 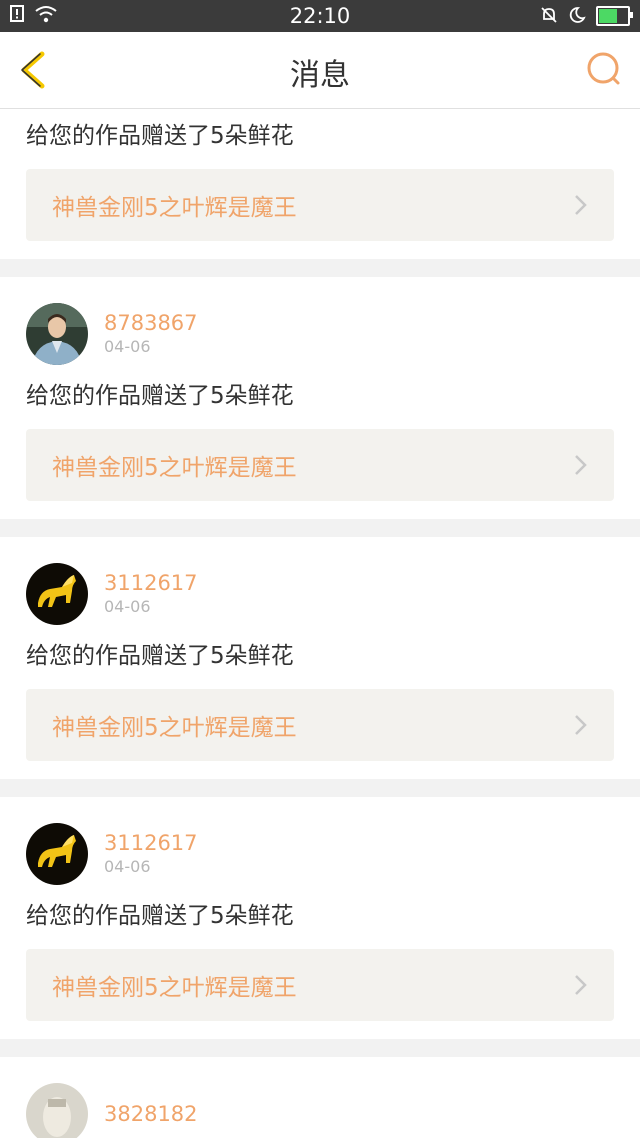 I want to click on user-meta: 3828182, so click(x=151, y=1114).